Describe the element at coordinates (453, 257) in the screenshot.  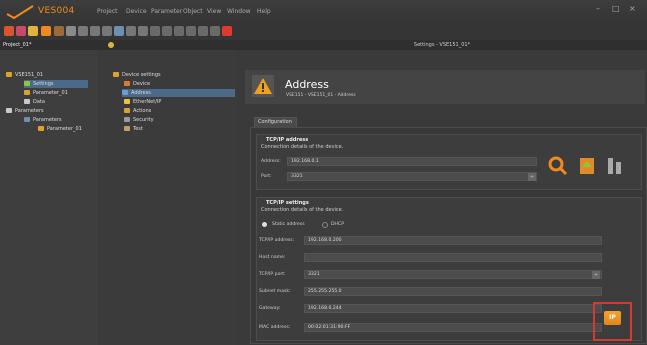
I see `host-name-input` at that location.